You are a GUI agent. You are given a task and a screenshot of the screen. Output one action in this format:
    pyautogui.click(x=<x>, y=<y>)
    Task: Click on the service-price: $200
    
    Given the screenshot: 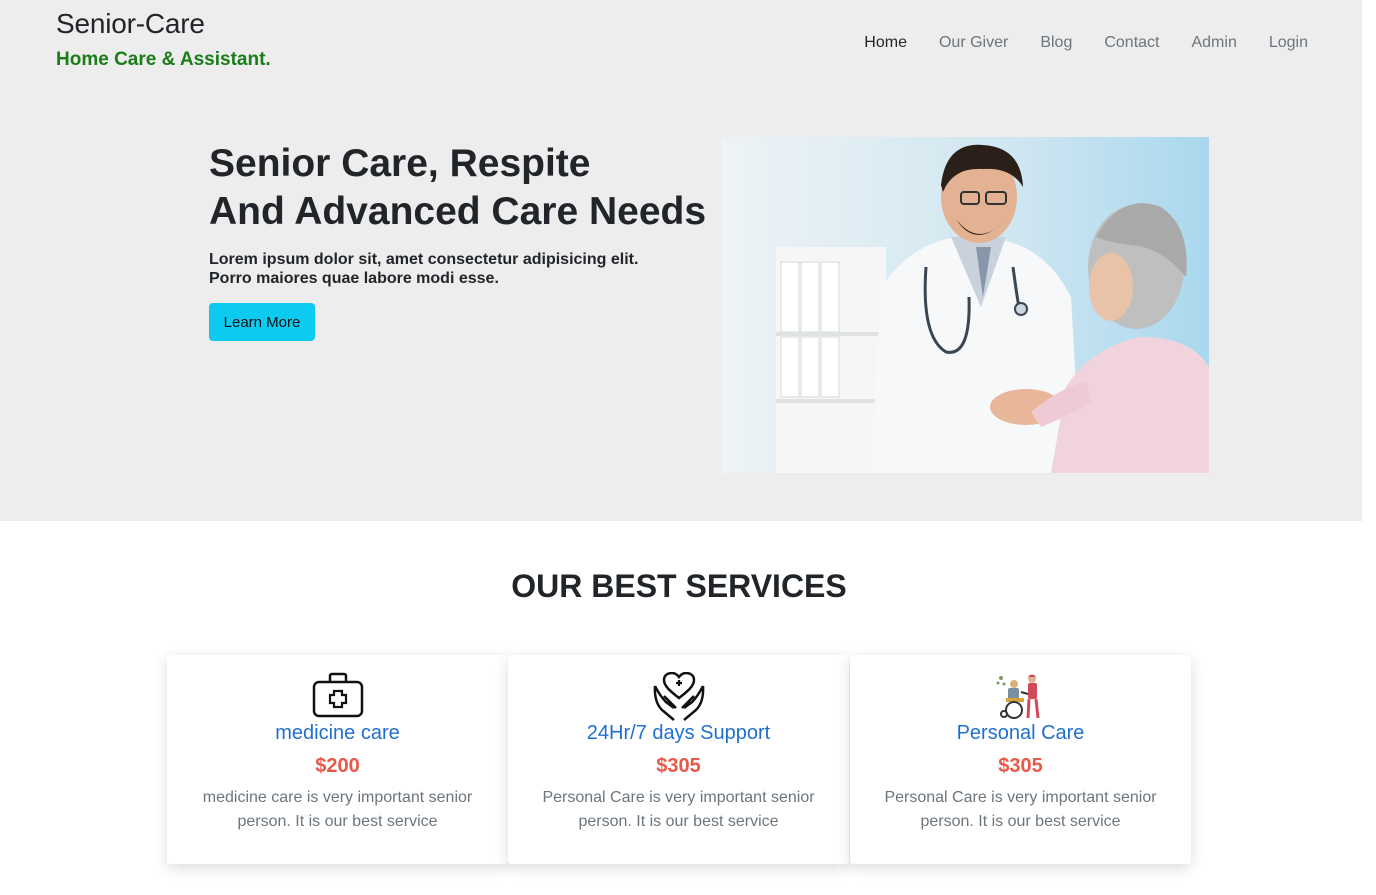 What is the action you would take?
    pyautogui.click(x=337, y=766)
    